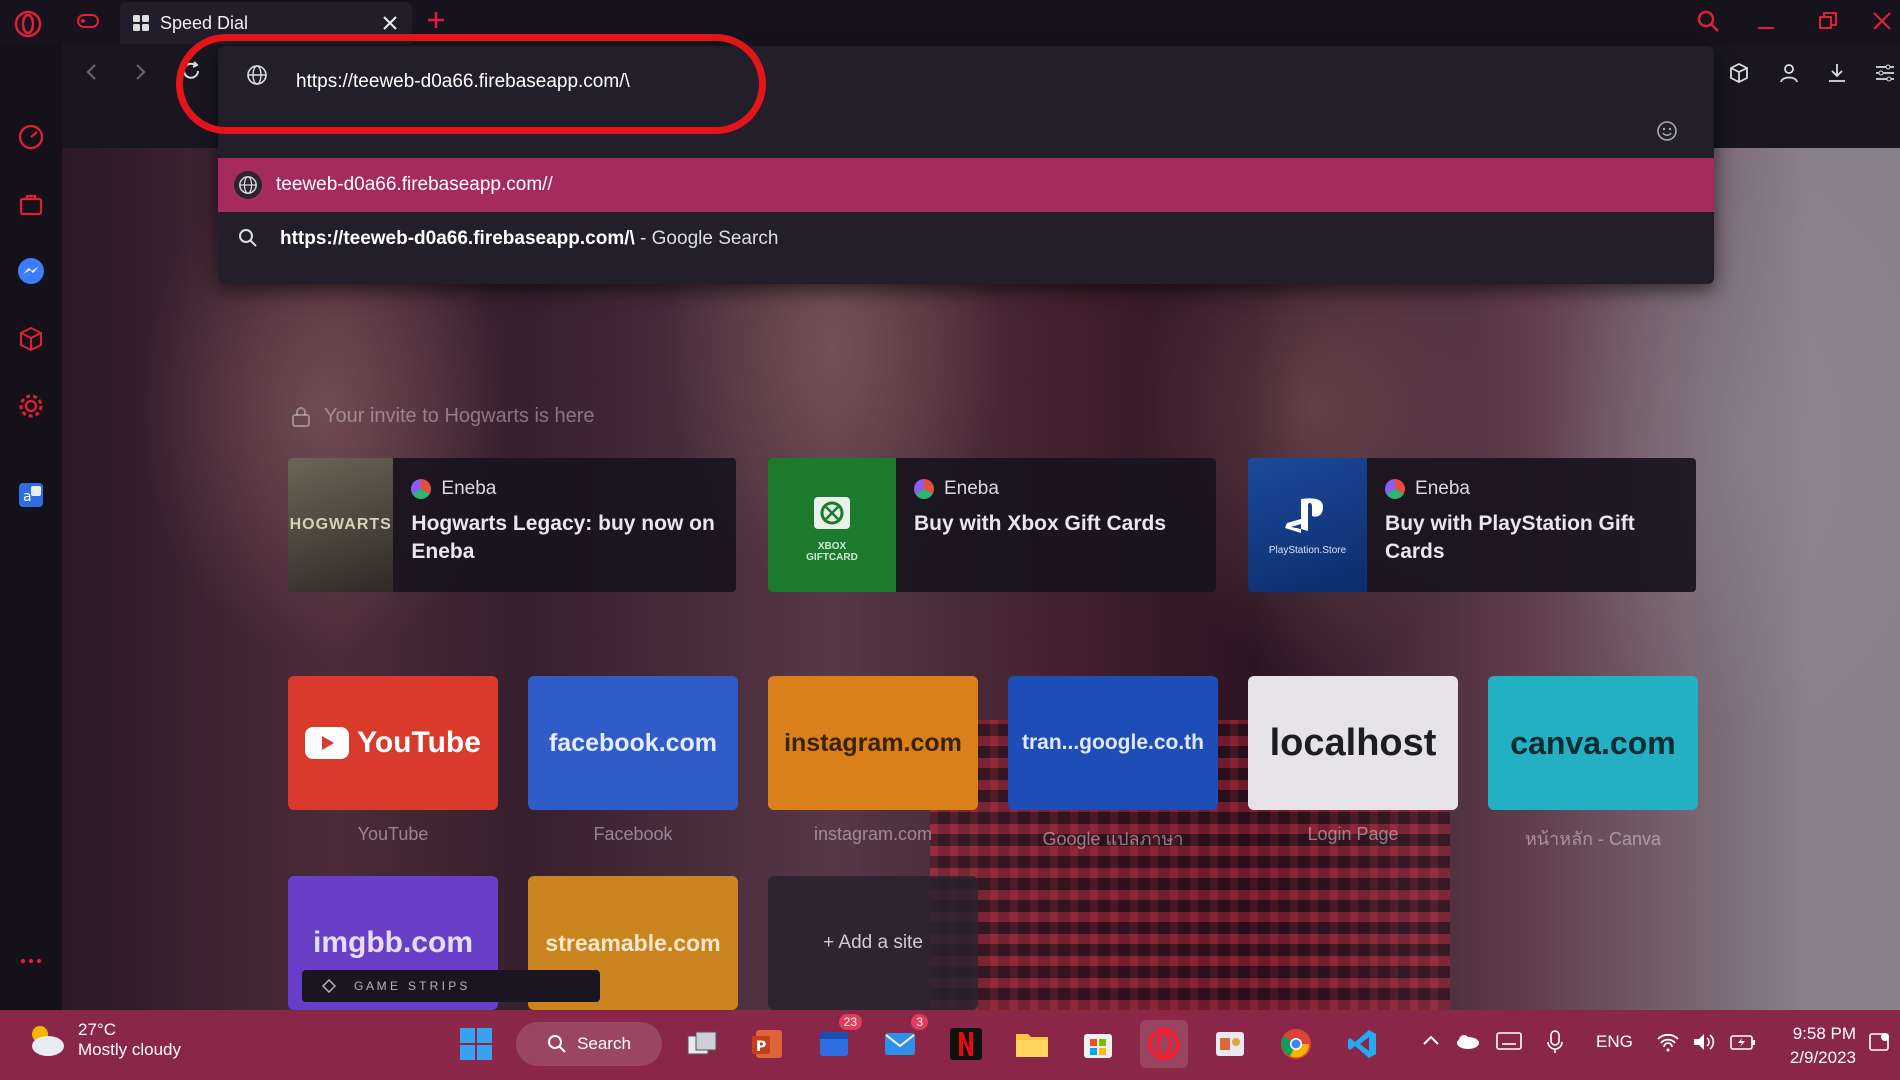 The width and height of the screenshot is (1900, 1080). I want to click on promo-title: Buy with Xbox Gift Cards, so click(1040, 523).